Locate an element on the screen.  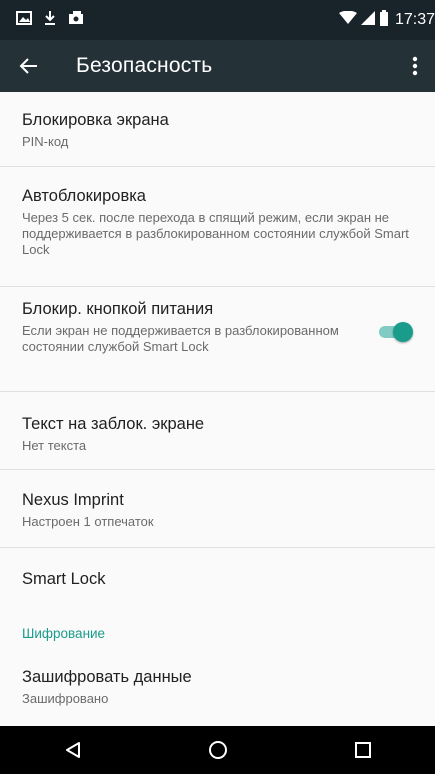
home-circle-icon is located at coordinates (218, 750).